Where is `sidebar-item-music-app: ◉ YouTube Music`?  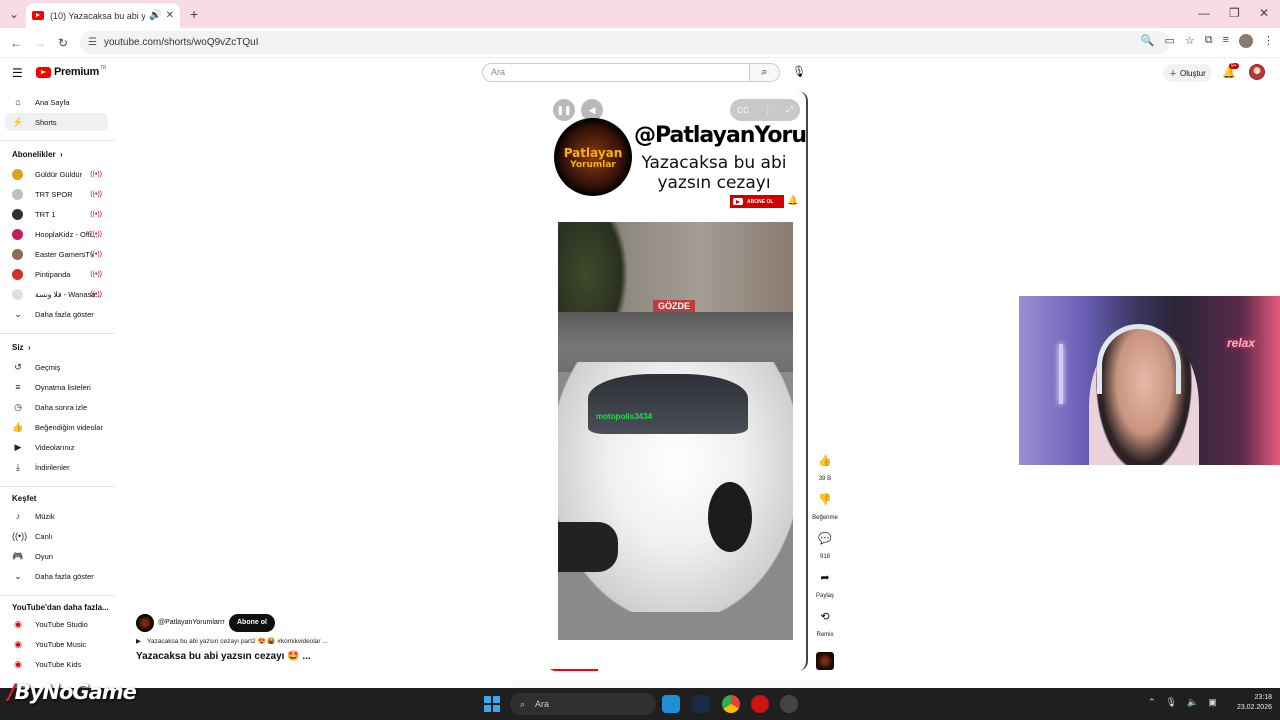
sidebar-item-music-app: ◉ YouTube Music is located at coordinates (56, 644).